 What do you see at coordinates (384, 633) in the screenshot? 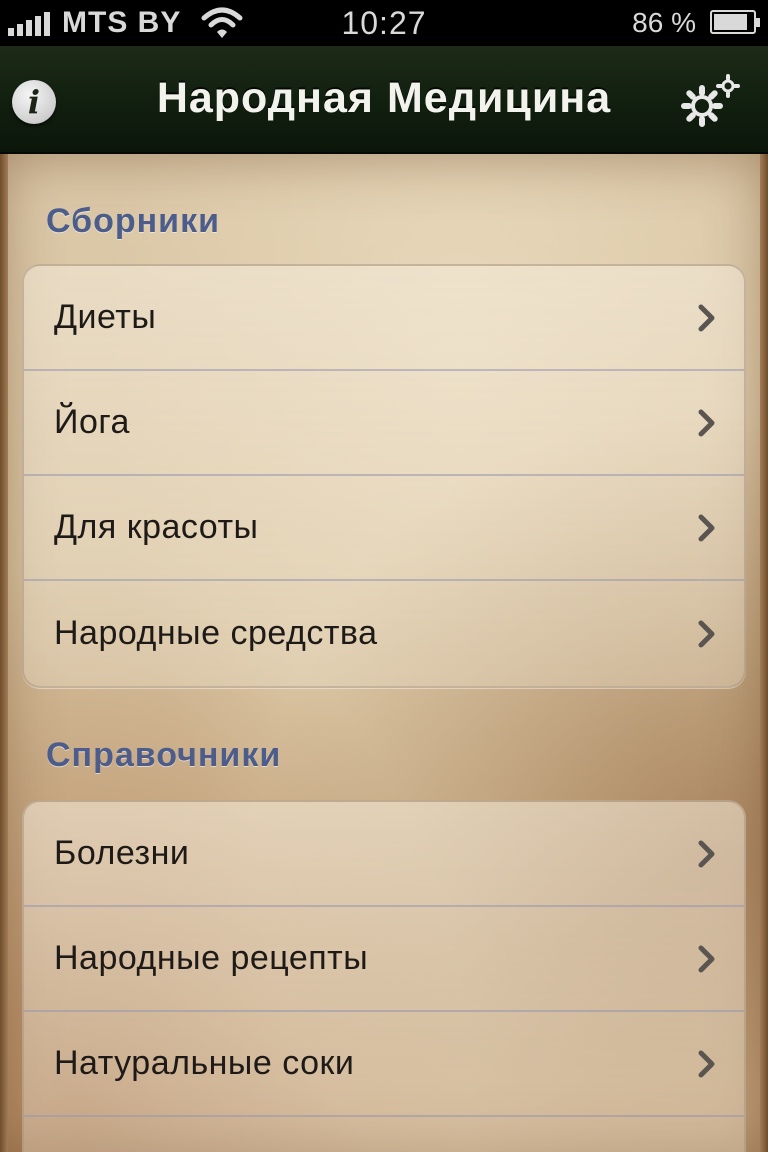
I see `list-item-folk-remedies: Народные средства` at bounding box center [384, 633].